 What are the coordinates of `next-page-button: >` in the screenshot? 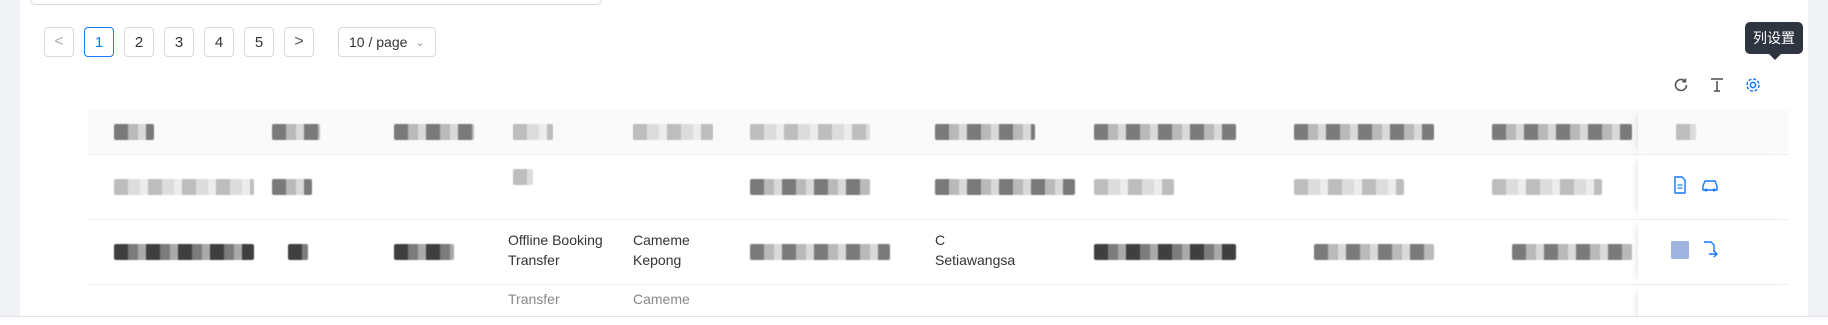 It's located at (299, 42).